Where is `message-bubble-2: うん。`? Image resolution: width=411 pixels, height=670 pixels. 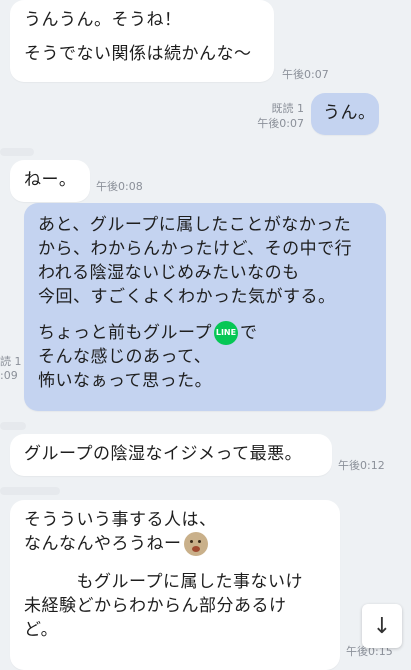 message-bubble-2: うん。 is located at coordinates (345, 114).